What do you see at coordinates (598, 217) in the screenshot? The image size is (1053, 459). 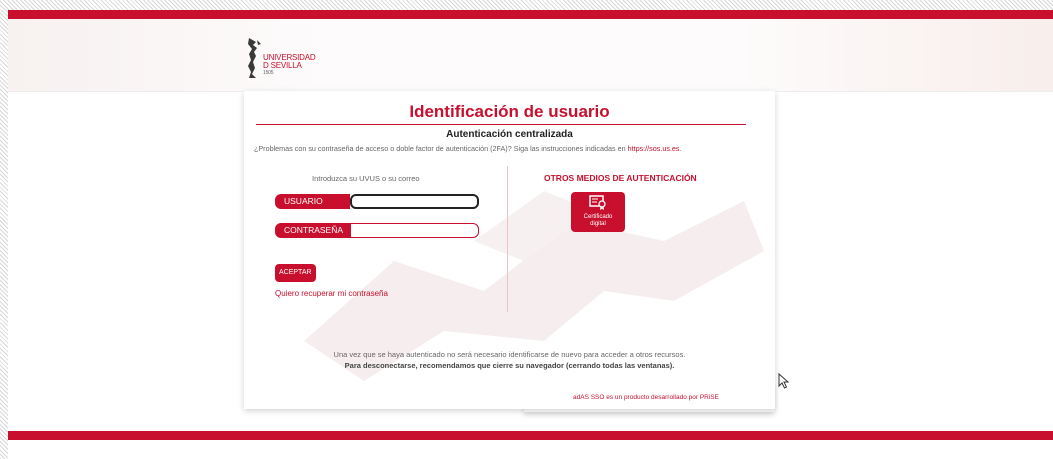 I see `certificate-label-line-1: Certificado` at bounding box center [598, 217].